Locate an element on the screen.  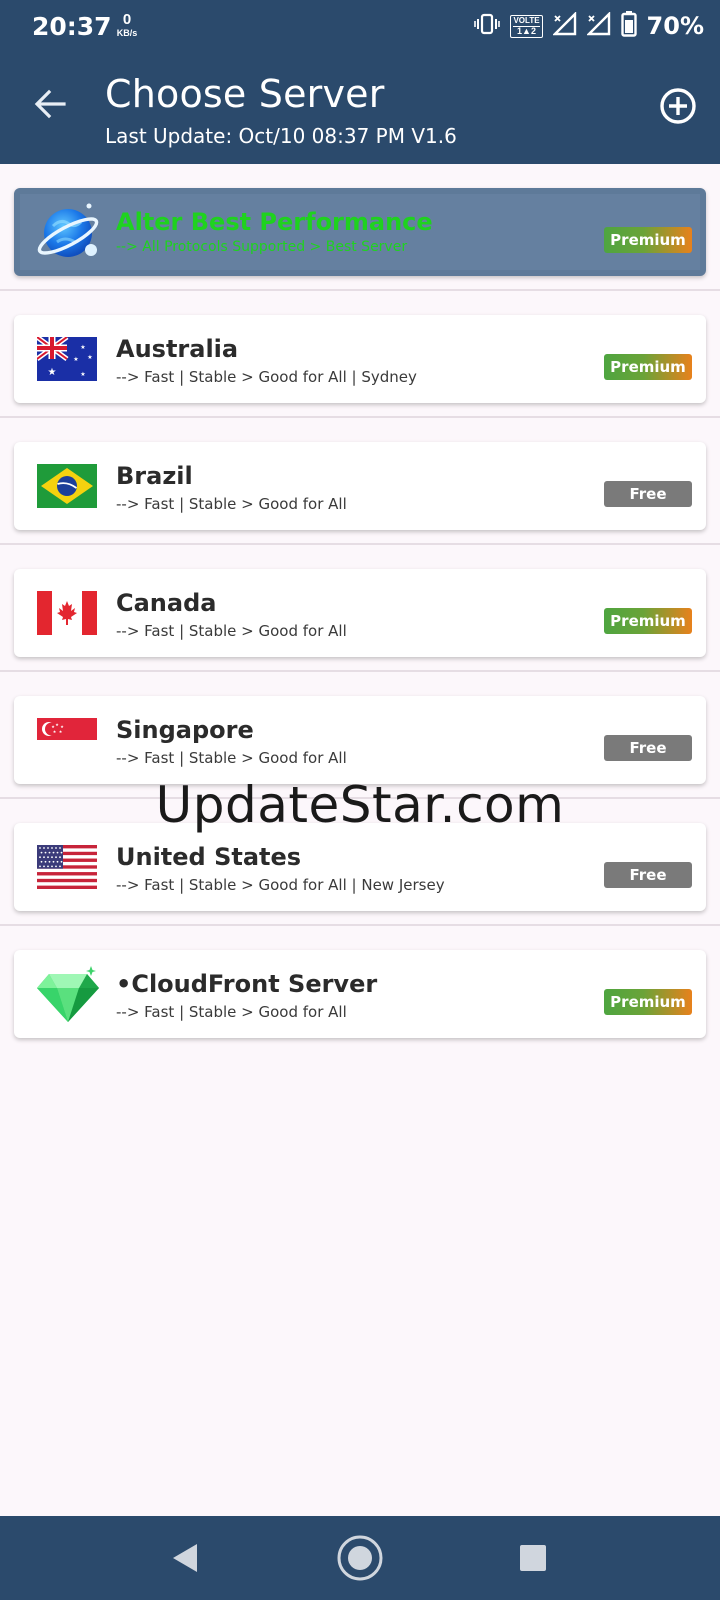
watermark: UpdateStar.com is located at coordinates (360, 805).